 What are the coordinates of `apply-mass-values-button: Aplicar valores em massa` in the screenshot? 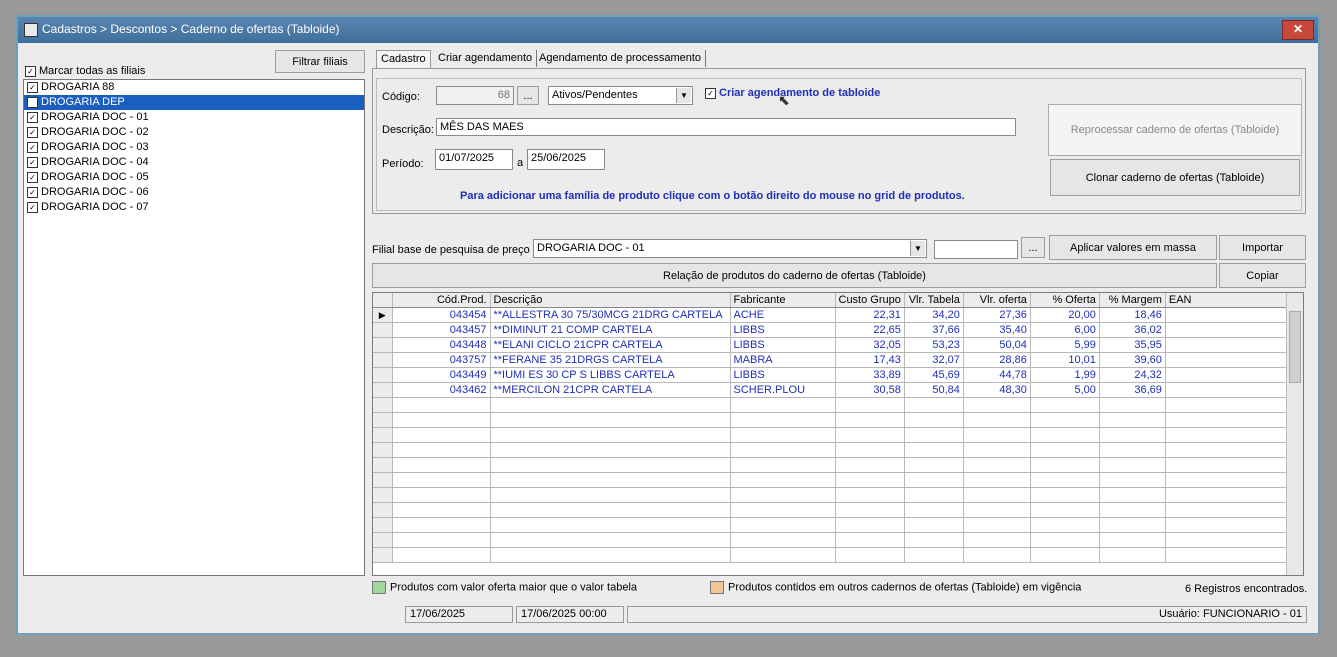 It's located at (1133, 247).